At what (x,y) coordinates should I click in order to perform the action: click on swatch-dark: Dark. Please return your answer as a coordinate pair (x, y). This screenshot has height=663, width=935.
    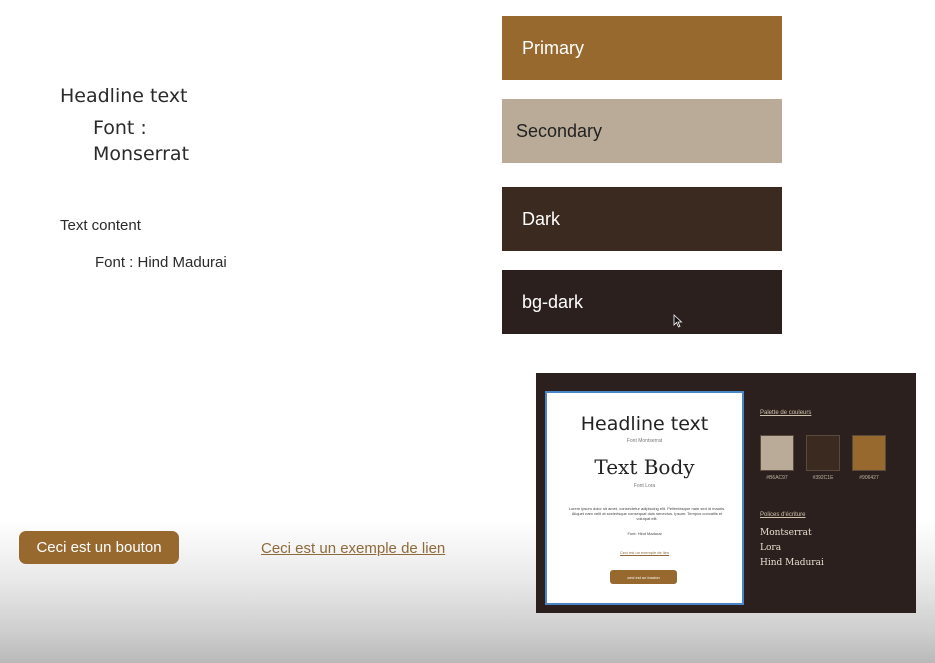
    Looking at the image, I should click on (642, 219).